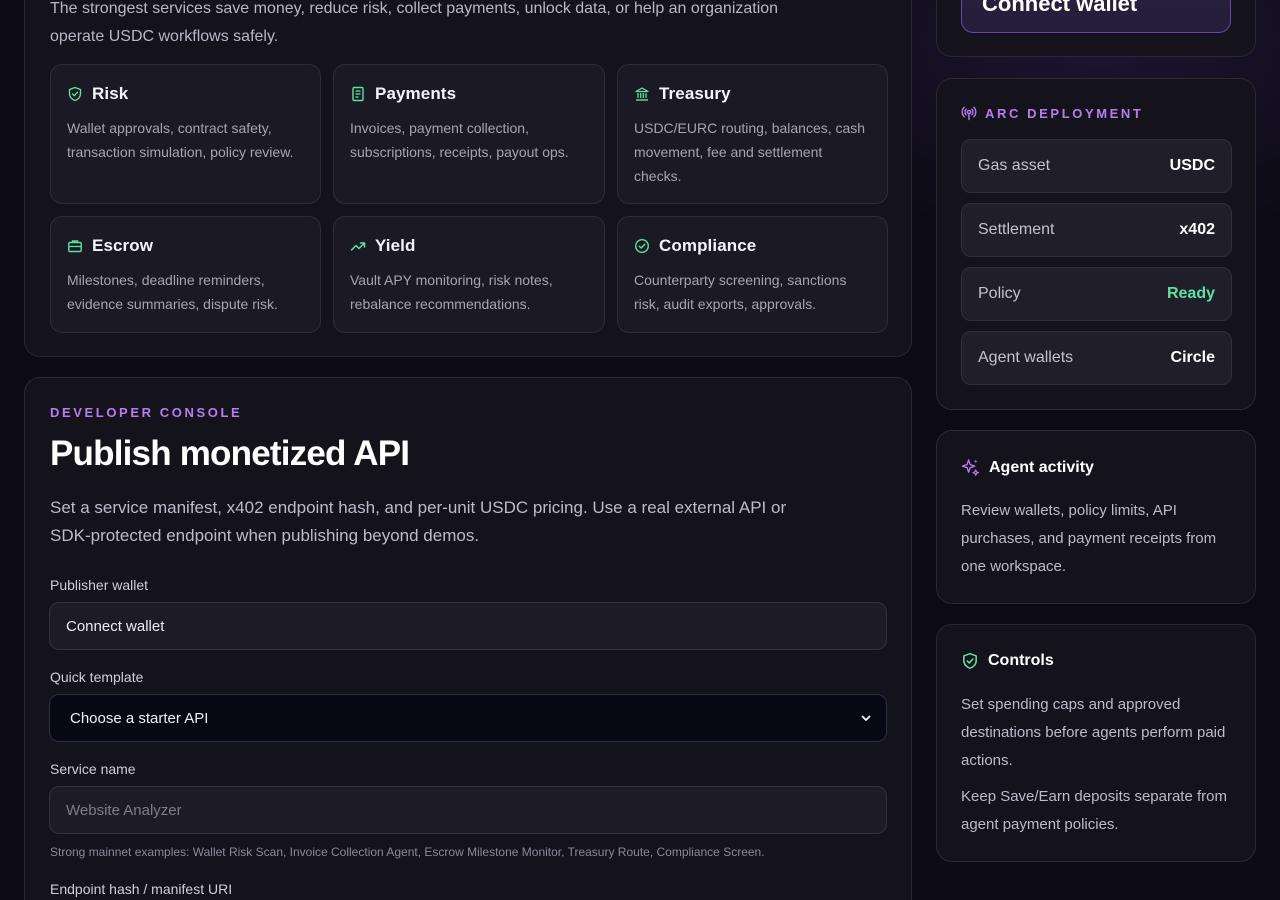 This screenshot has width=1280, height=900. What do you see at coordinates (1096, 230) in the screenshot?
I see `arc-row-settlement: Settlement x402` at bounding box center [1096, 230].